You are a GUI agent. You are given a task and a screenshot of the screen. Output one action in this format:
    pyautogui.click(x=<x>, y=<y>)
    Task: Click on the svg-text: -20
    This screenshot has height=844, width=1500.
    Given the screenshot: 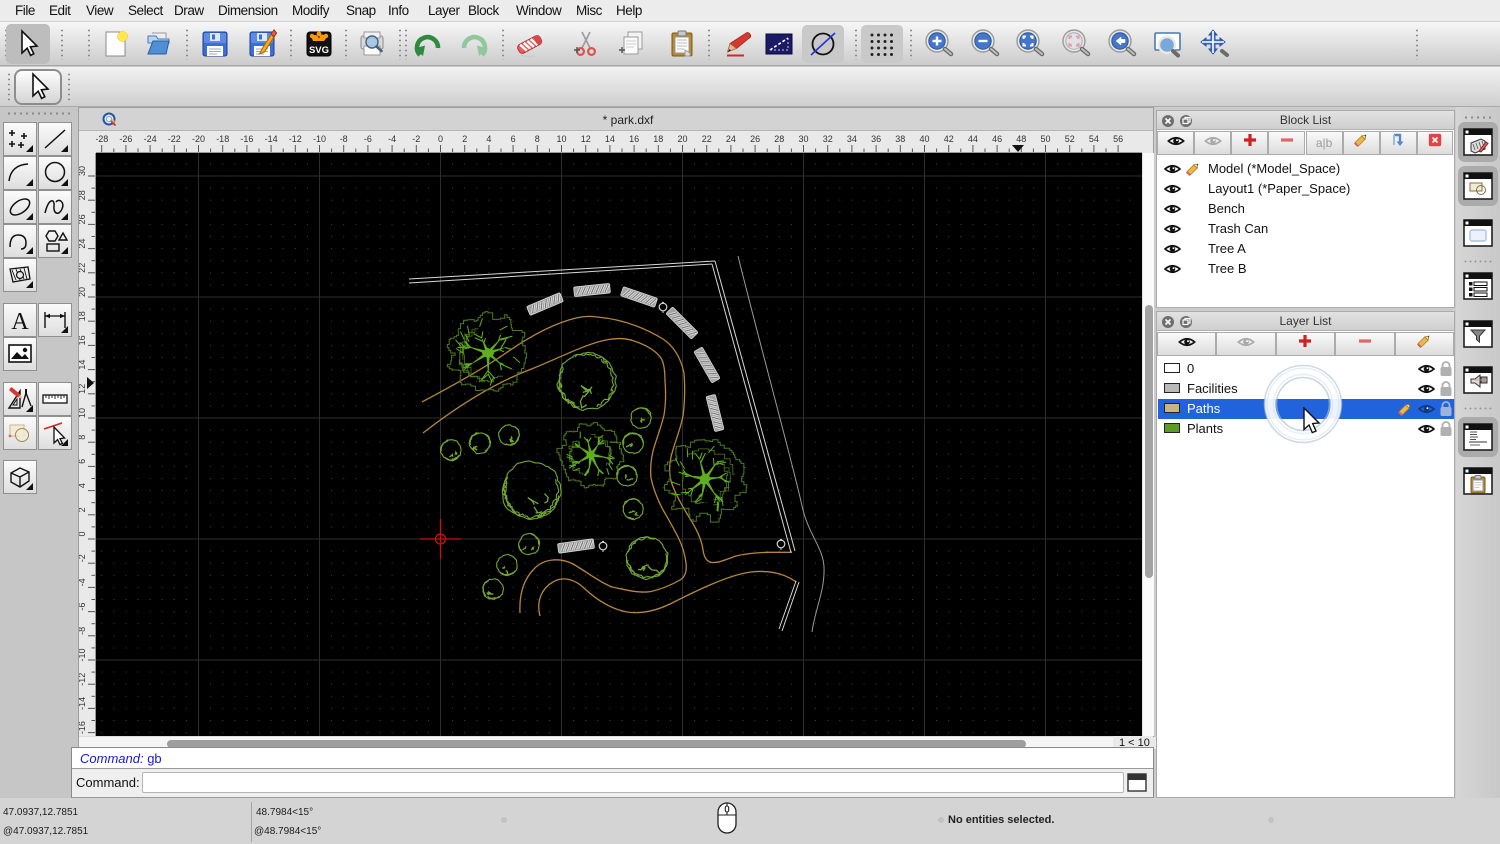 What is the action you would take?
    pyautogui.click(x=198, y=139)
    